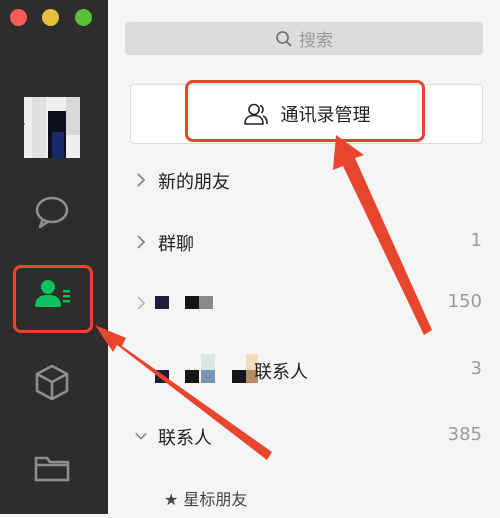 This screenshot has width=500, height=518. What do you see at coordinates (52, 127) in the screenshot?
I see `avatar` at bounding box center [52, 127].